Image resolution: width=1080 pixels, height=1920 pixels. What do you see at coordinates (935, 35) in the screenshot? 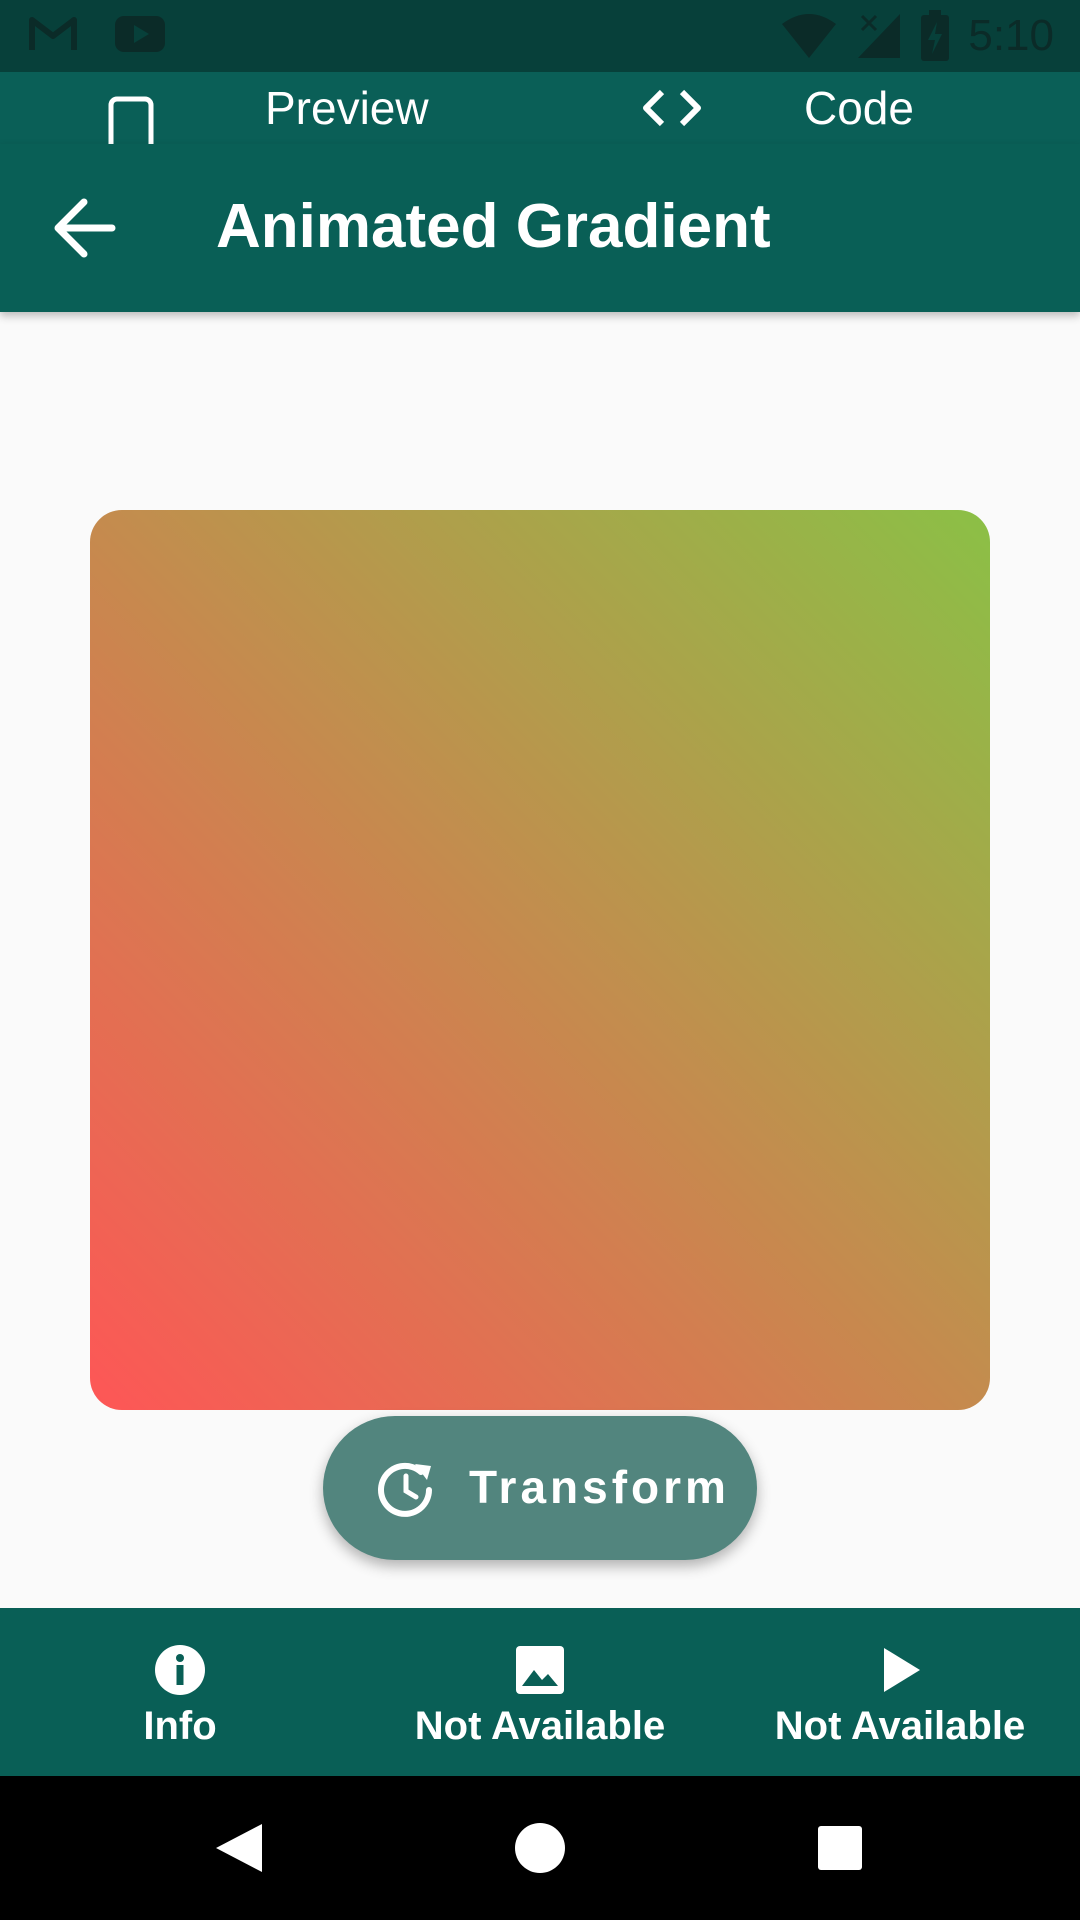
I see `battery-charging-icon` at bounding box center [935, 35].